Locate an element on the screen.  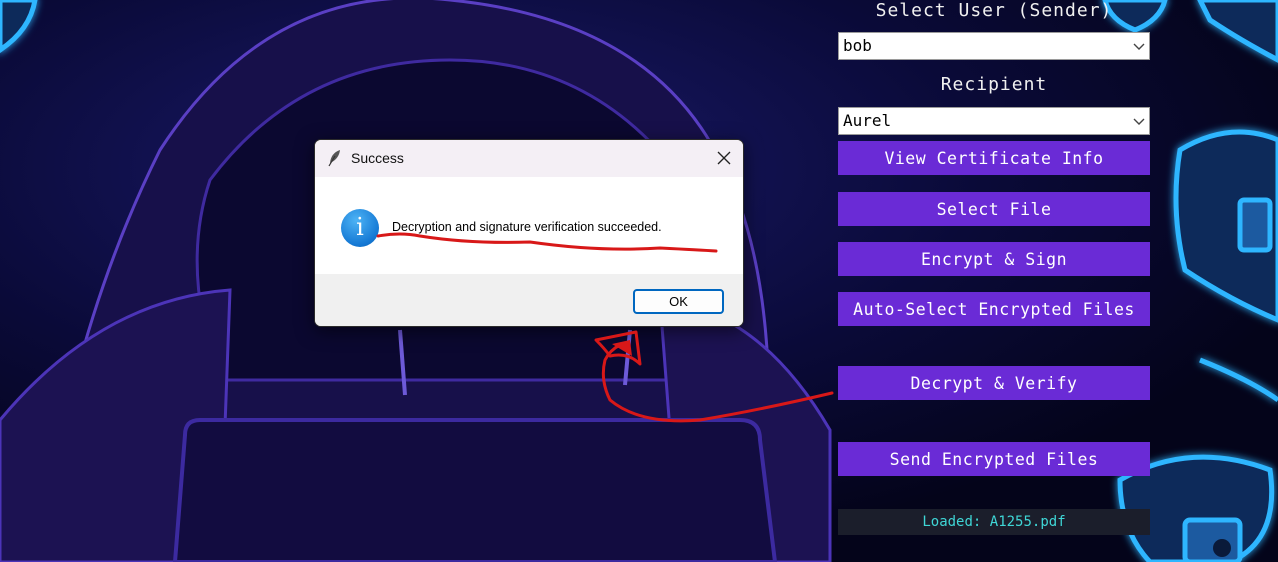
select-file-button: Select File is located at coordinates (994, 209).